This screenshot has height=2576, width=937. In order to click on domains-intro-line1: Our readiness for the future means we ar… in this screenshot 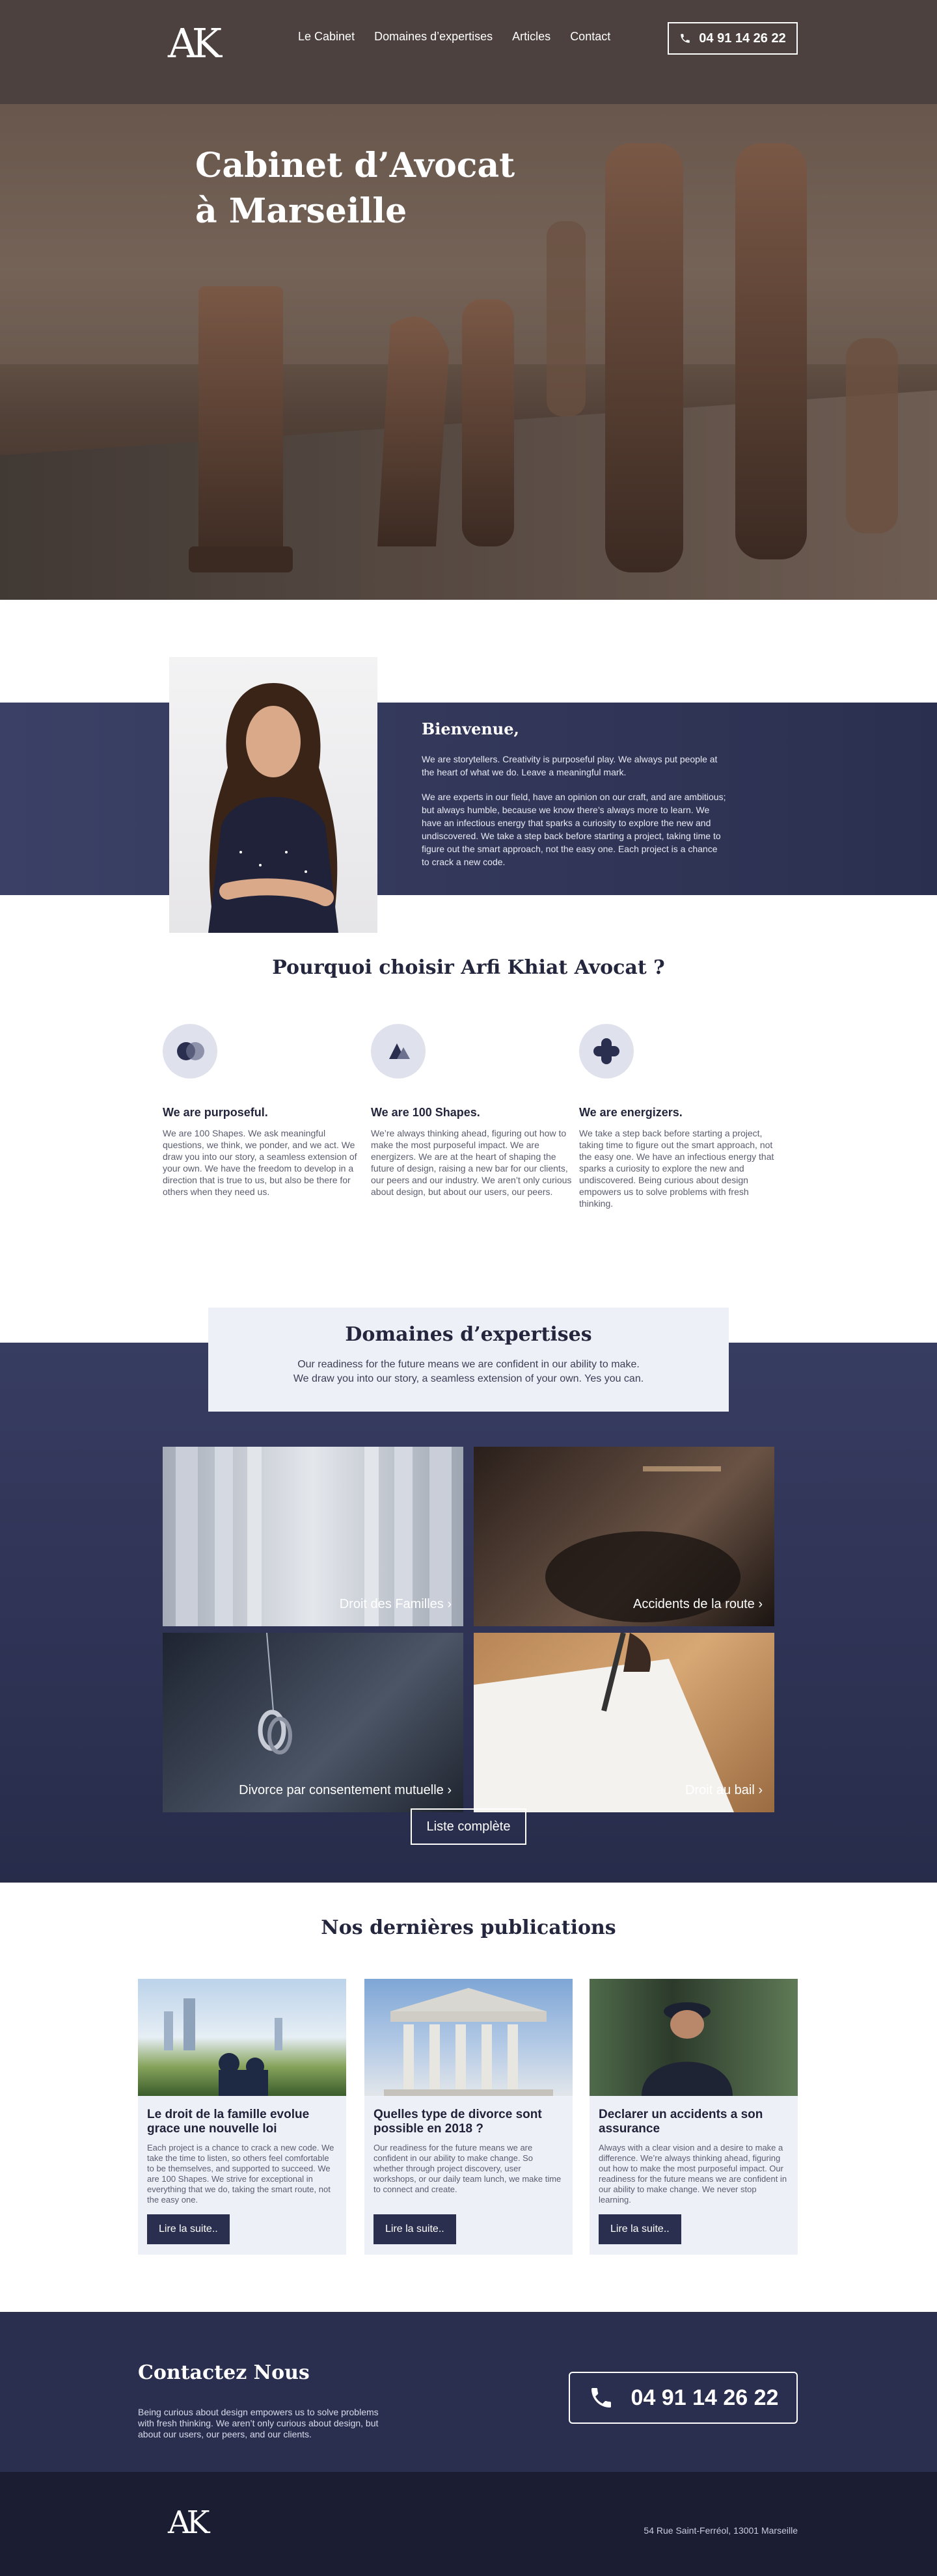, I will do `click(468, 1364)`.